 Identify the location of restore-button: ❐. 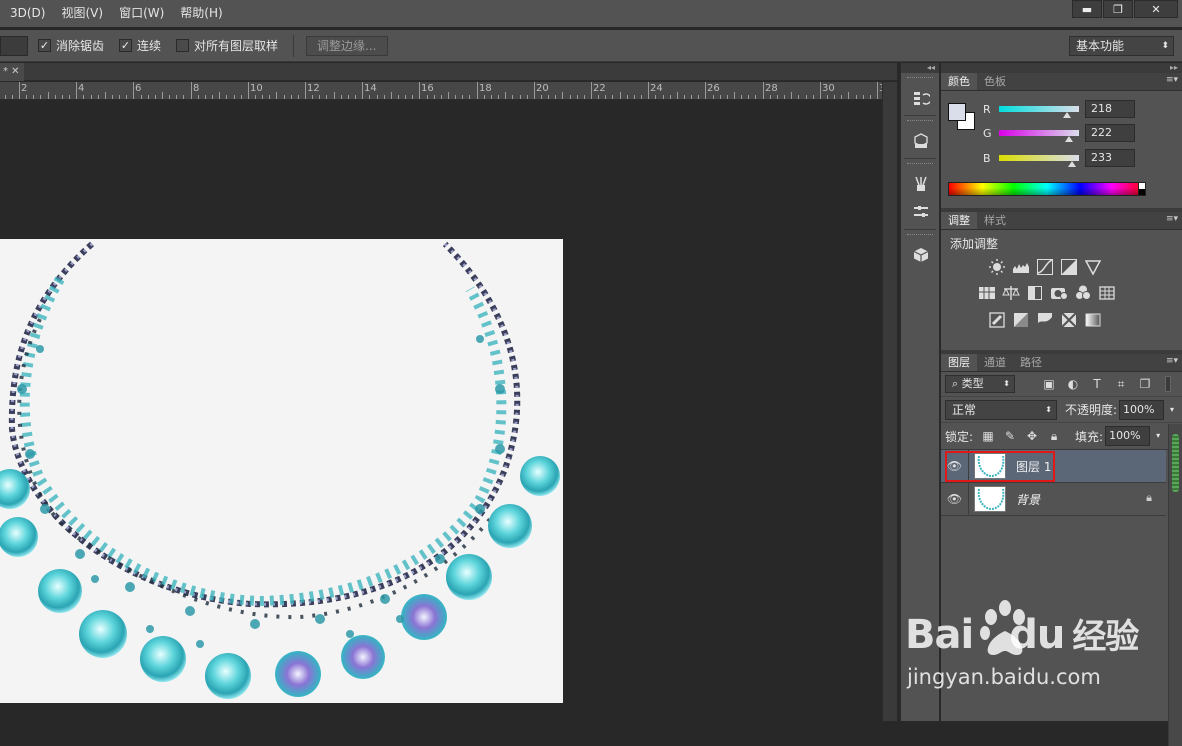
(1118, 9).